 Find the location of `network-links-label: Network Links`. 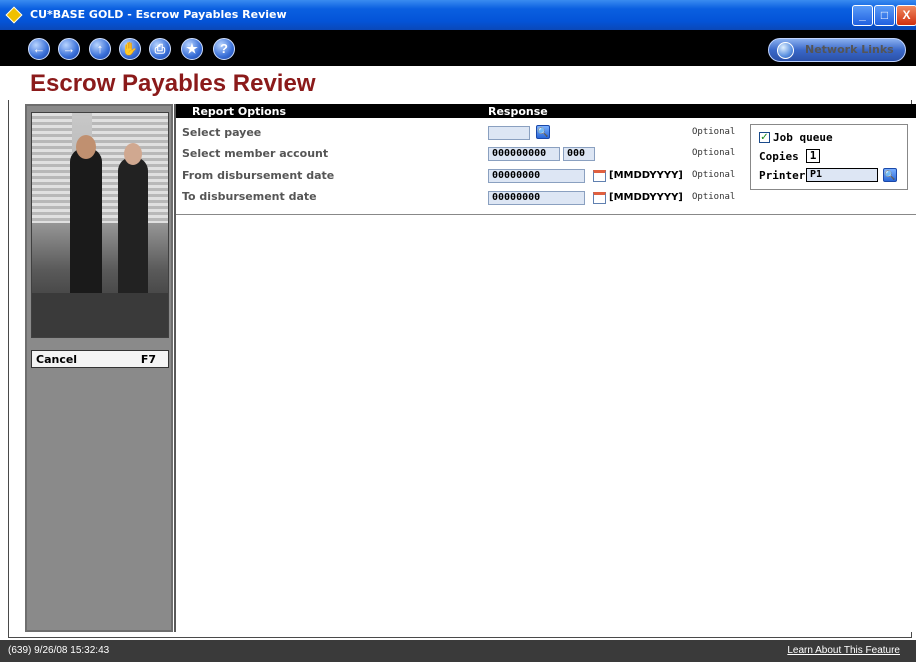

network-links-label: Network Links is located at coordinates (849, 49).